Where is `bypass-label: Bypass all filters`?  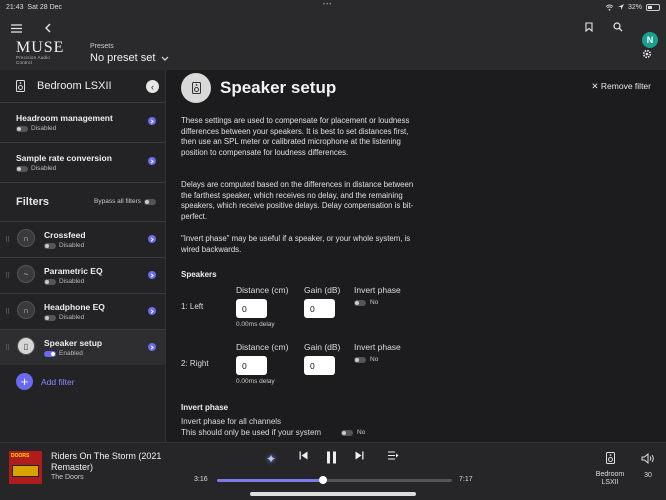
bypass-label: Bypass all filters is located at coordinates (117, 201).